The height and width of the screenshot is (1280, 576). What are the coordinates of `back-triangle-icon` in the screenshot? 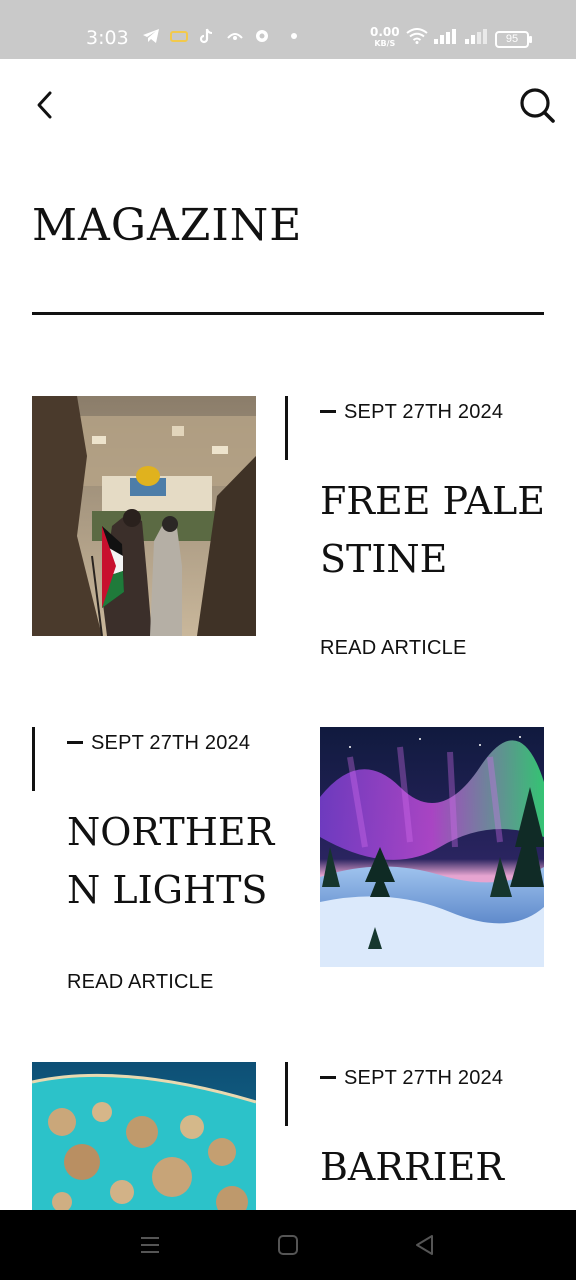 It's located at (424, 1245).